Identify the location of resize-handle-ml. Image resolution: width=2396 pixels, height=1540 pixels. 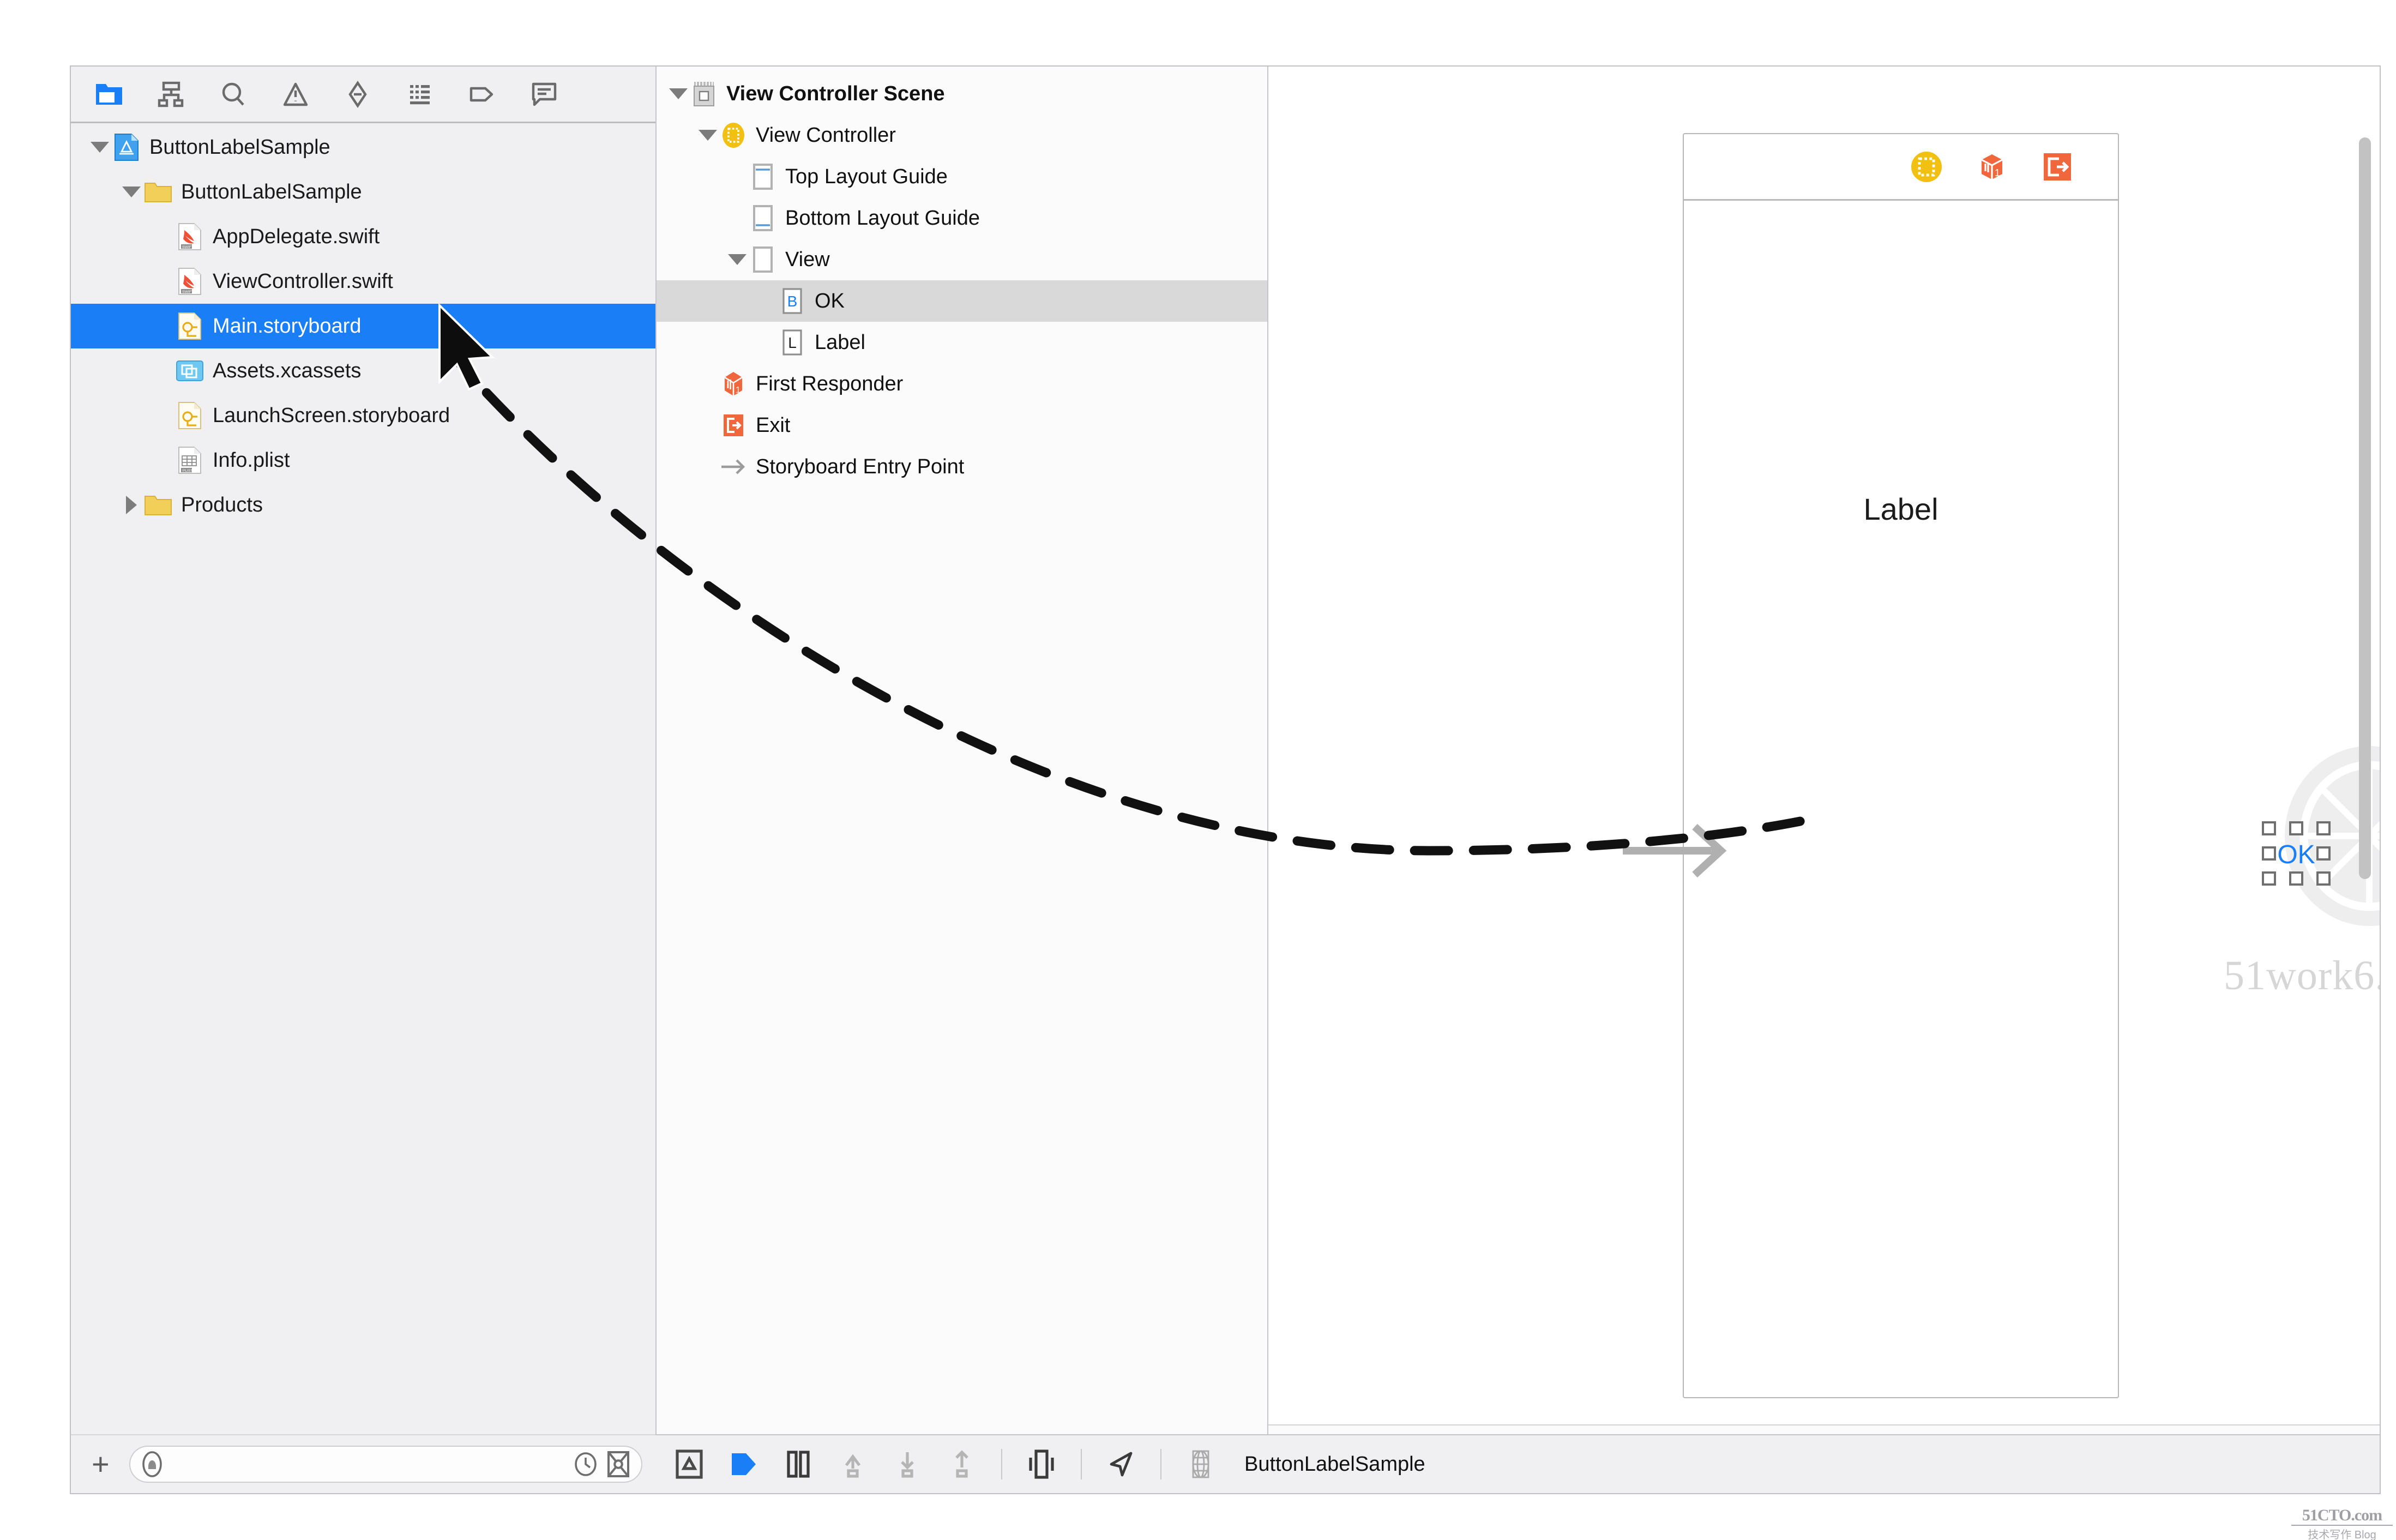
(2269, 853).